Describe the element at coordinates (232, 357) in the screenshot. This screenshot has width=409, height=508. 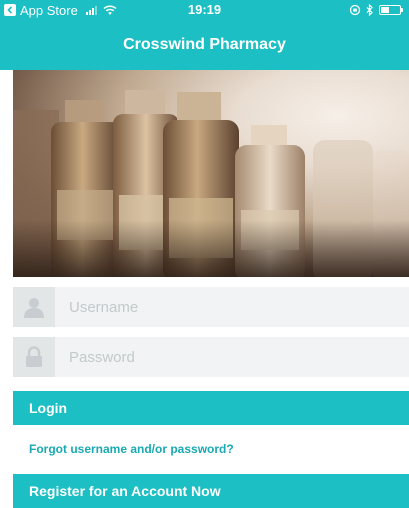
I see `password-input` at that location.